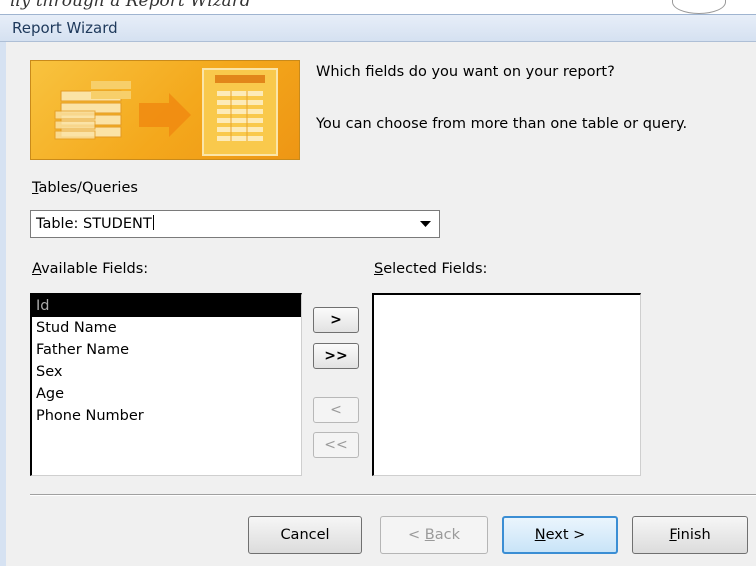 The height and width of the screenshot is (566, 756). What do you see at coordinates (166, 350) in the screenshot?
I see `list-item-father-name: Father Name` at bounding box center [166, 350].